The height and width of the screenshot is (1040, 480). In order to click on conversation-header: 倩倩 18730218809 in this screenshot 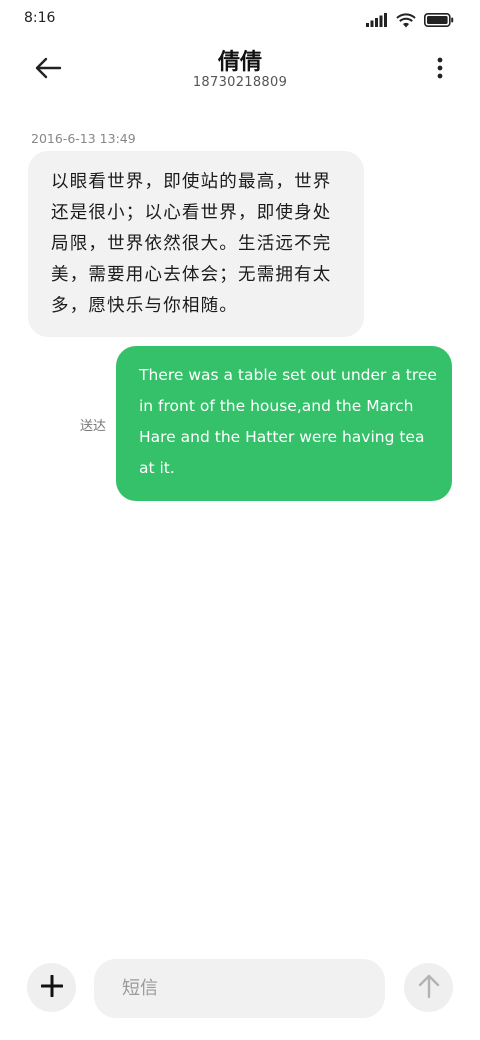, I will do `click(240, 70)`.